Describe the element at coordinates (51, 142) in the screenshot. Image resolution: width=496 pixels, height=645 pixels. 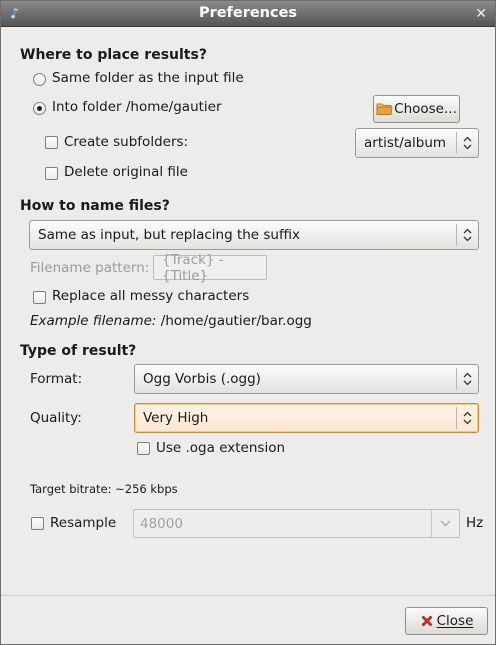
I see `create-subfolders-checkbox` at that location.